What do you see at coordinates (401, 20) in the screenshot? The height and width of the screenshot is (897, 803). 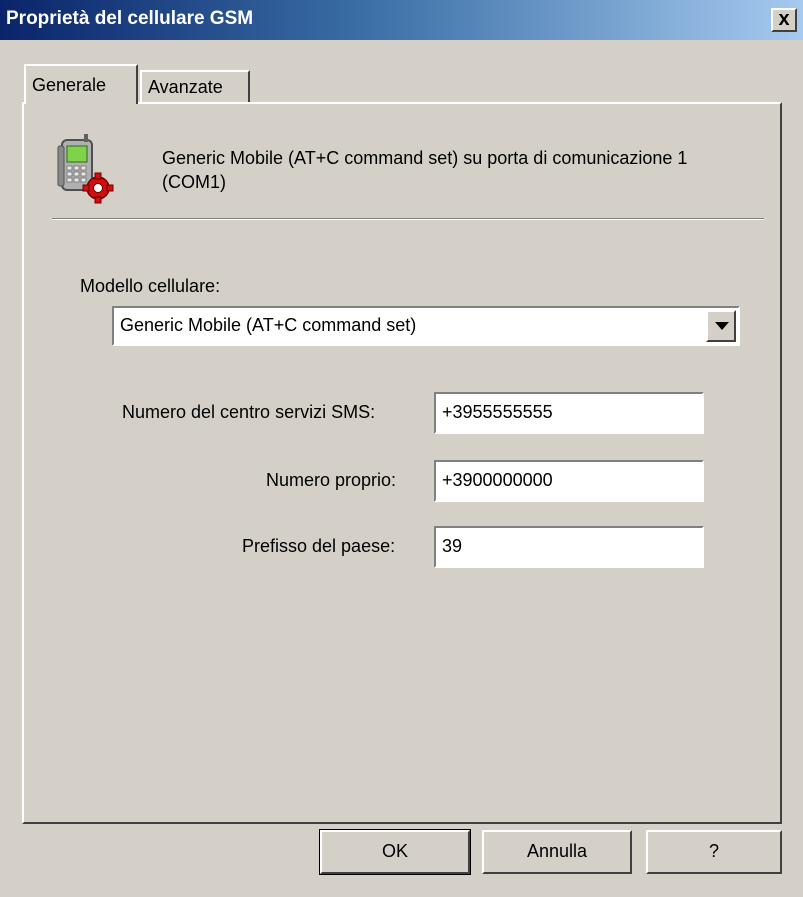 I see `title-bar: Proprietà del cellulare GSM x` at bounding box center [401, 20].